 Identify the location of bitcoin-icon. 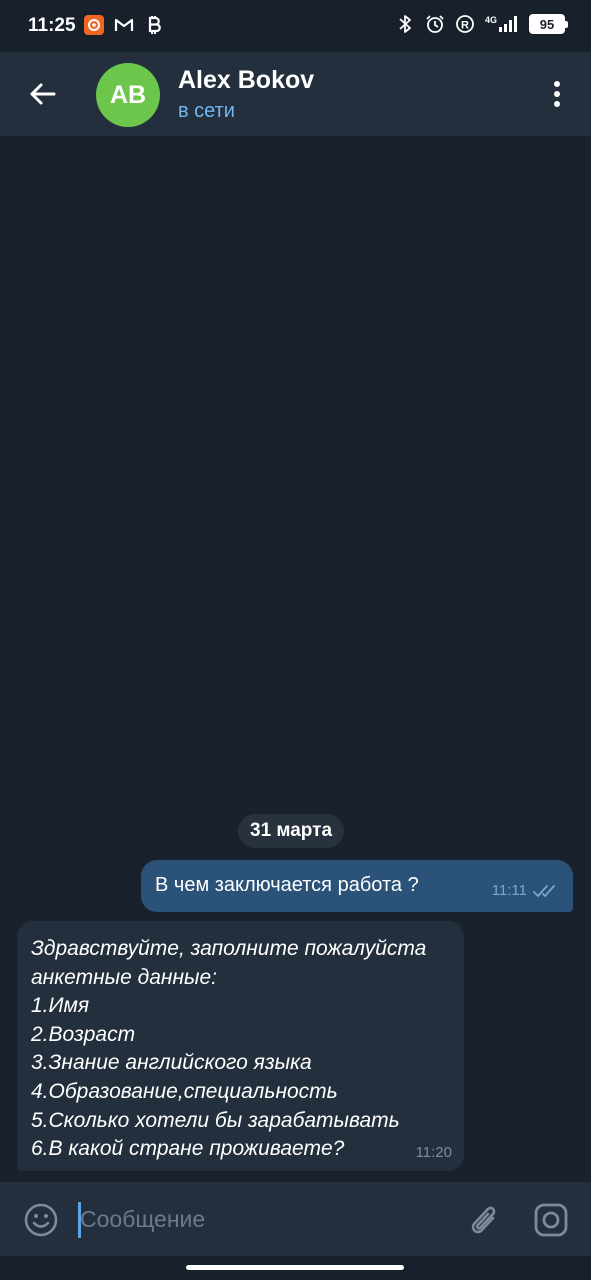
(154, 25).